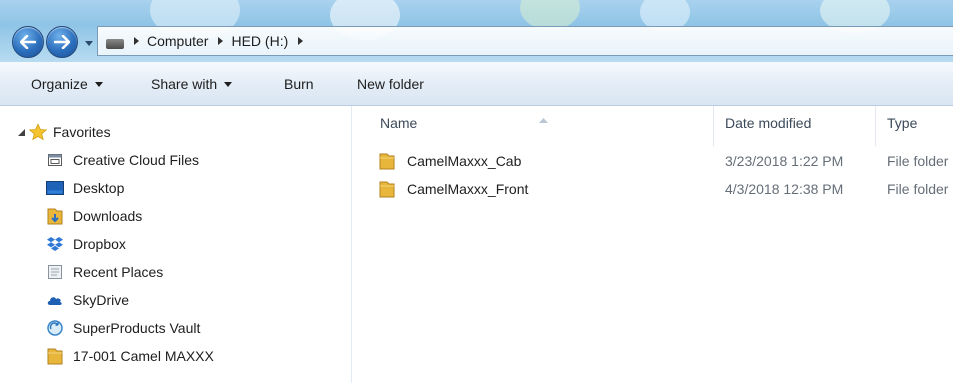  Describe the element at coordinates (784, 189) in the screenshot. I see `file-date-modified: 4/3/2018 12:38 PM` at that location.